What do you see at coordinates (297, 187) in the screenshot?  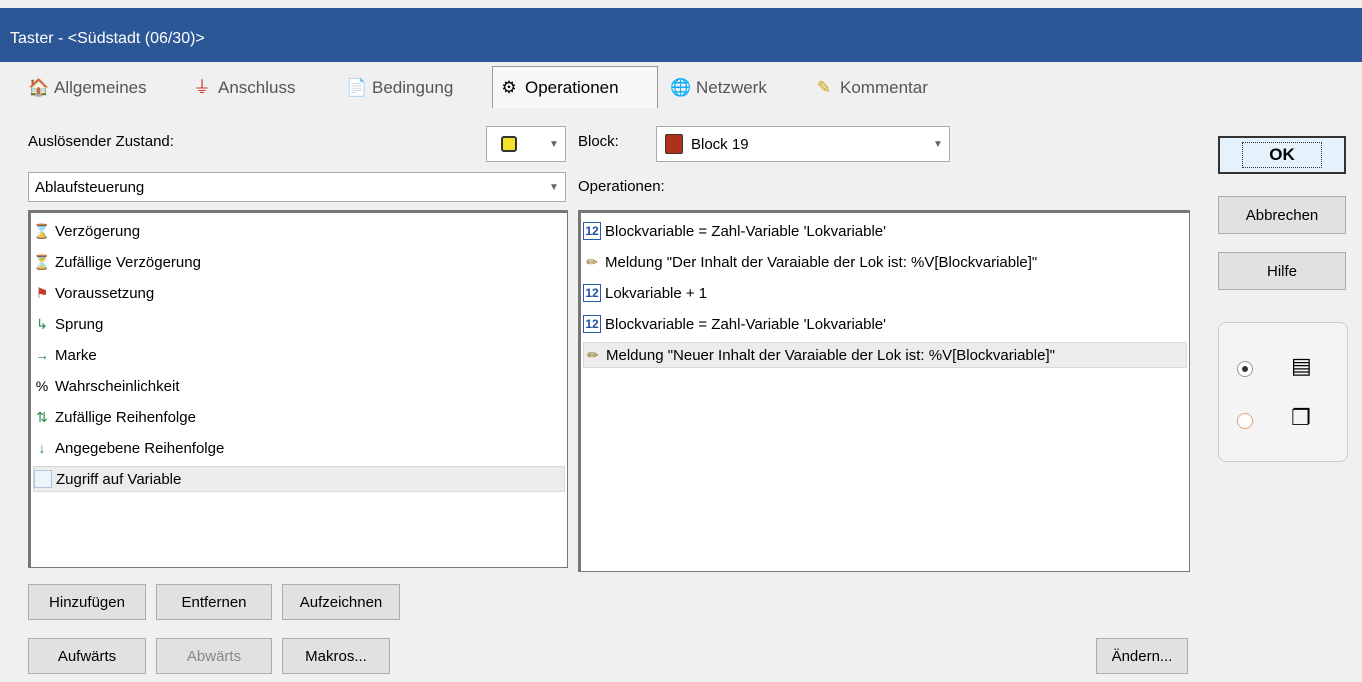 I see `category-combo: Ablaufsteuerung ▼` at bounding box center [297, 187].